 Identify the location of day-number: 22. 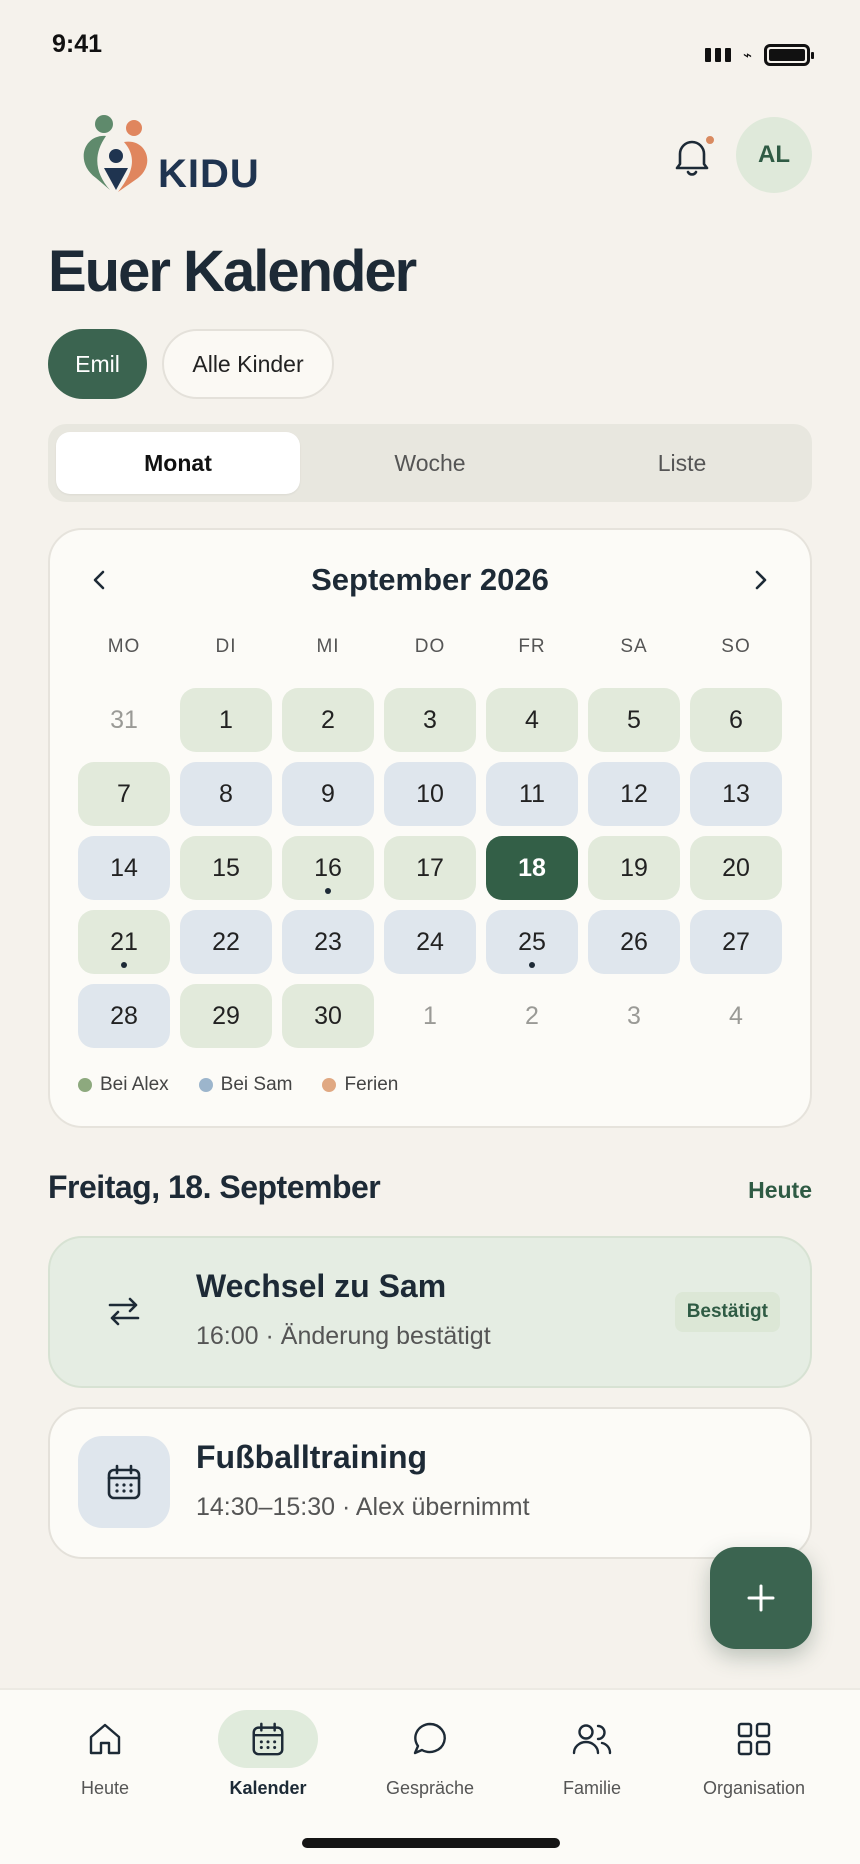
(226, 941).